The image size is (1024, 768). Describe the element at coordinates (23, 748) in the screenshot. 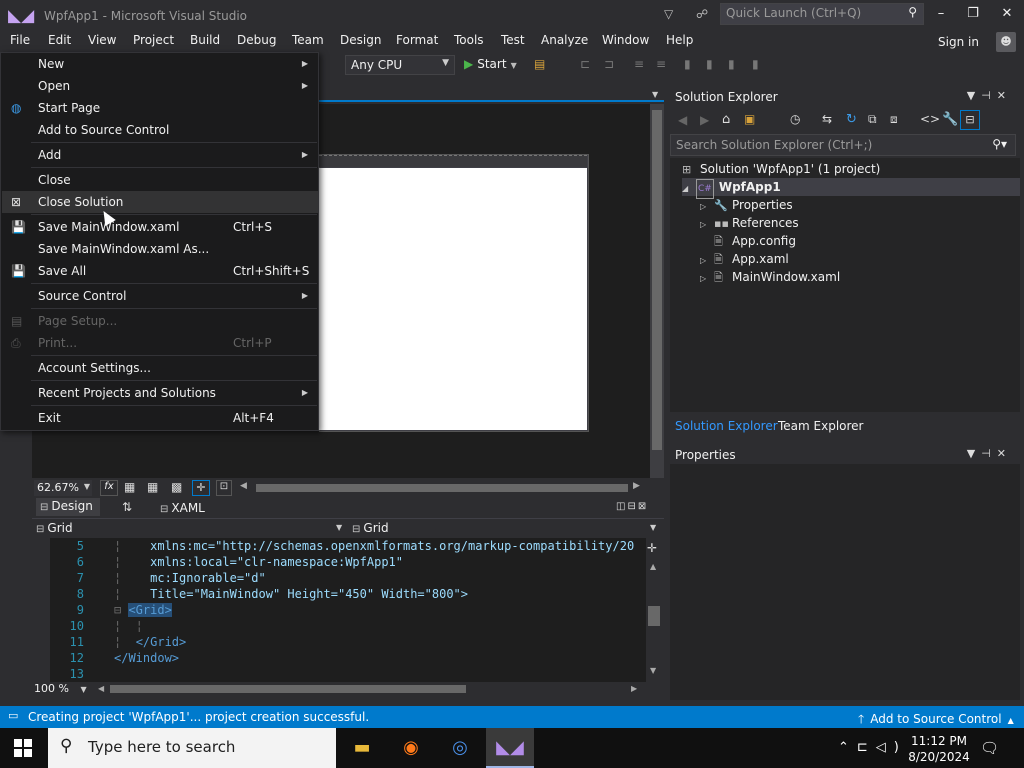

I see `windows-start-icon` at that location.